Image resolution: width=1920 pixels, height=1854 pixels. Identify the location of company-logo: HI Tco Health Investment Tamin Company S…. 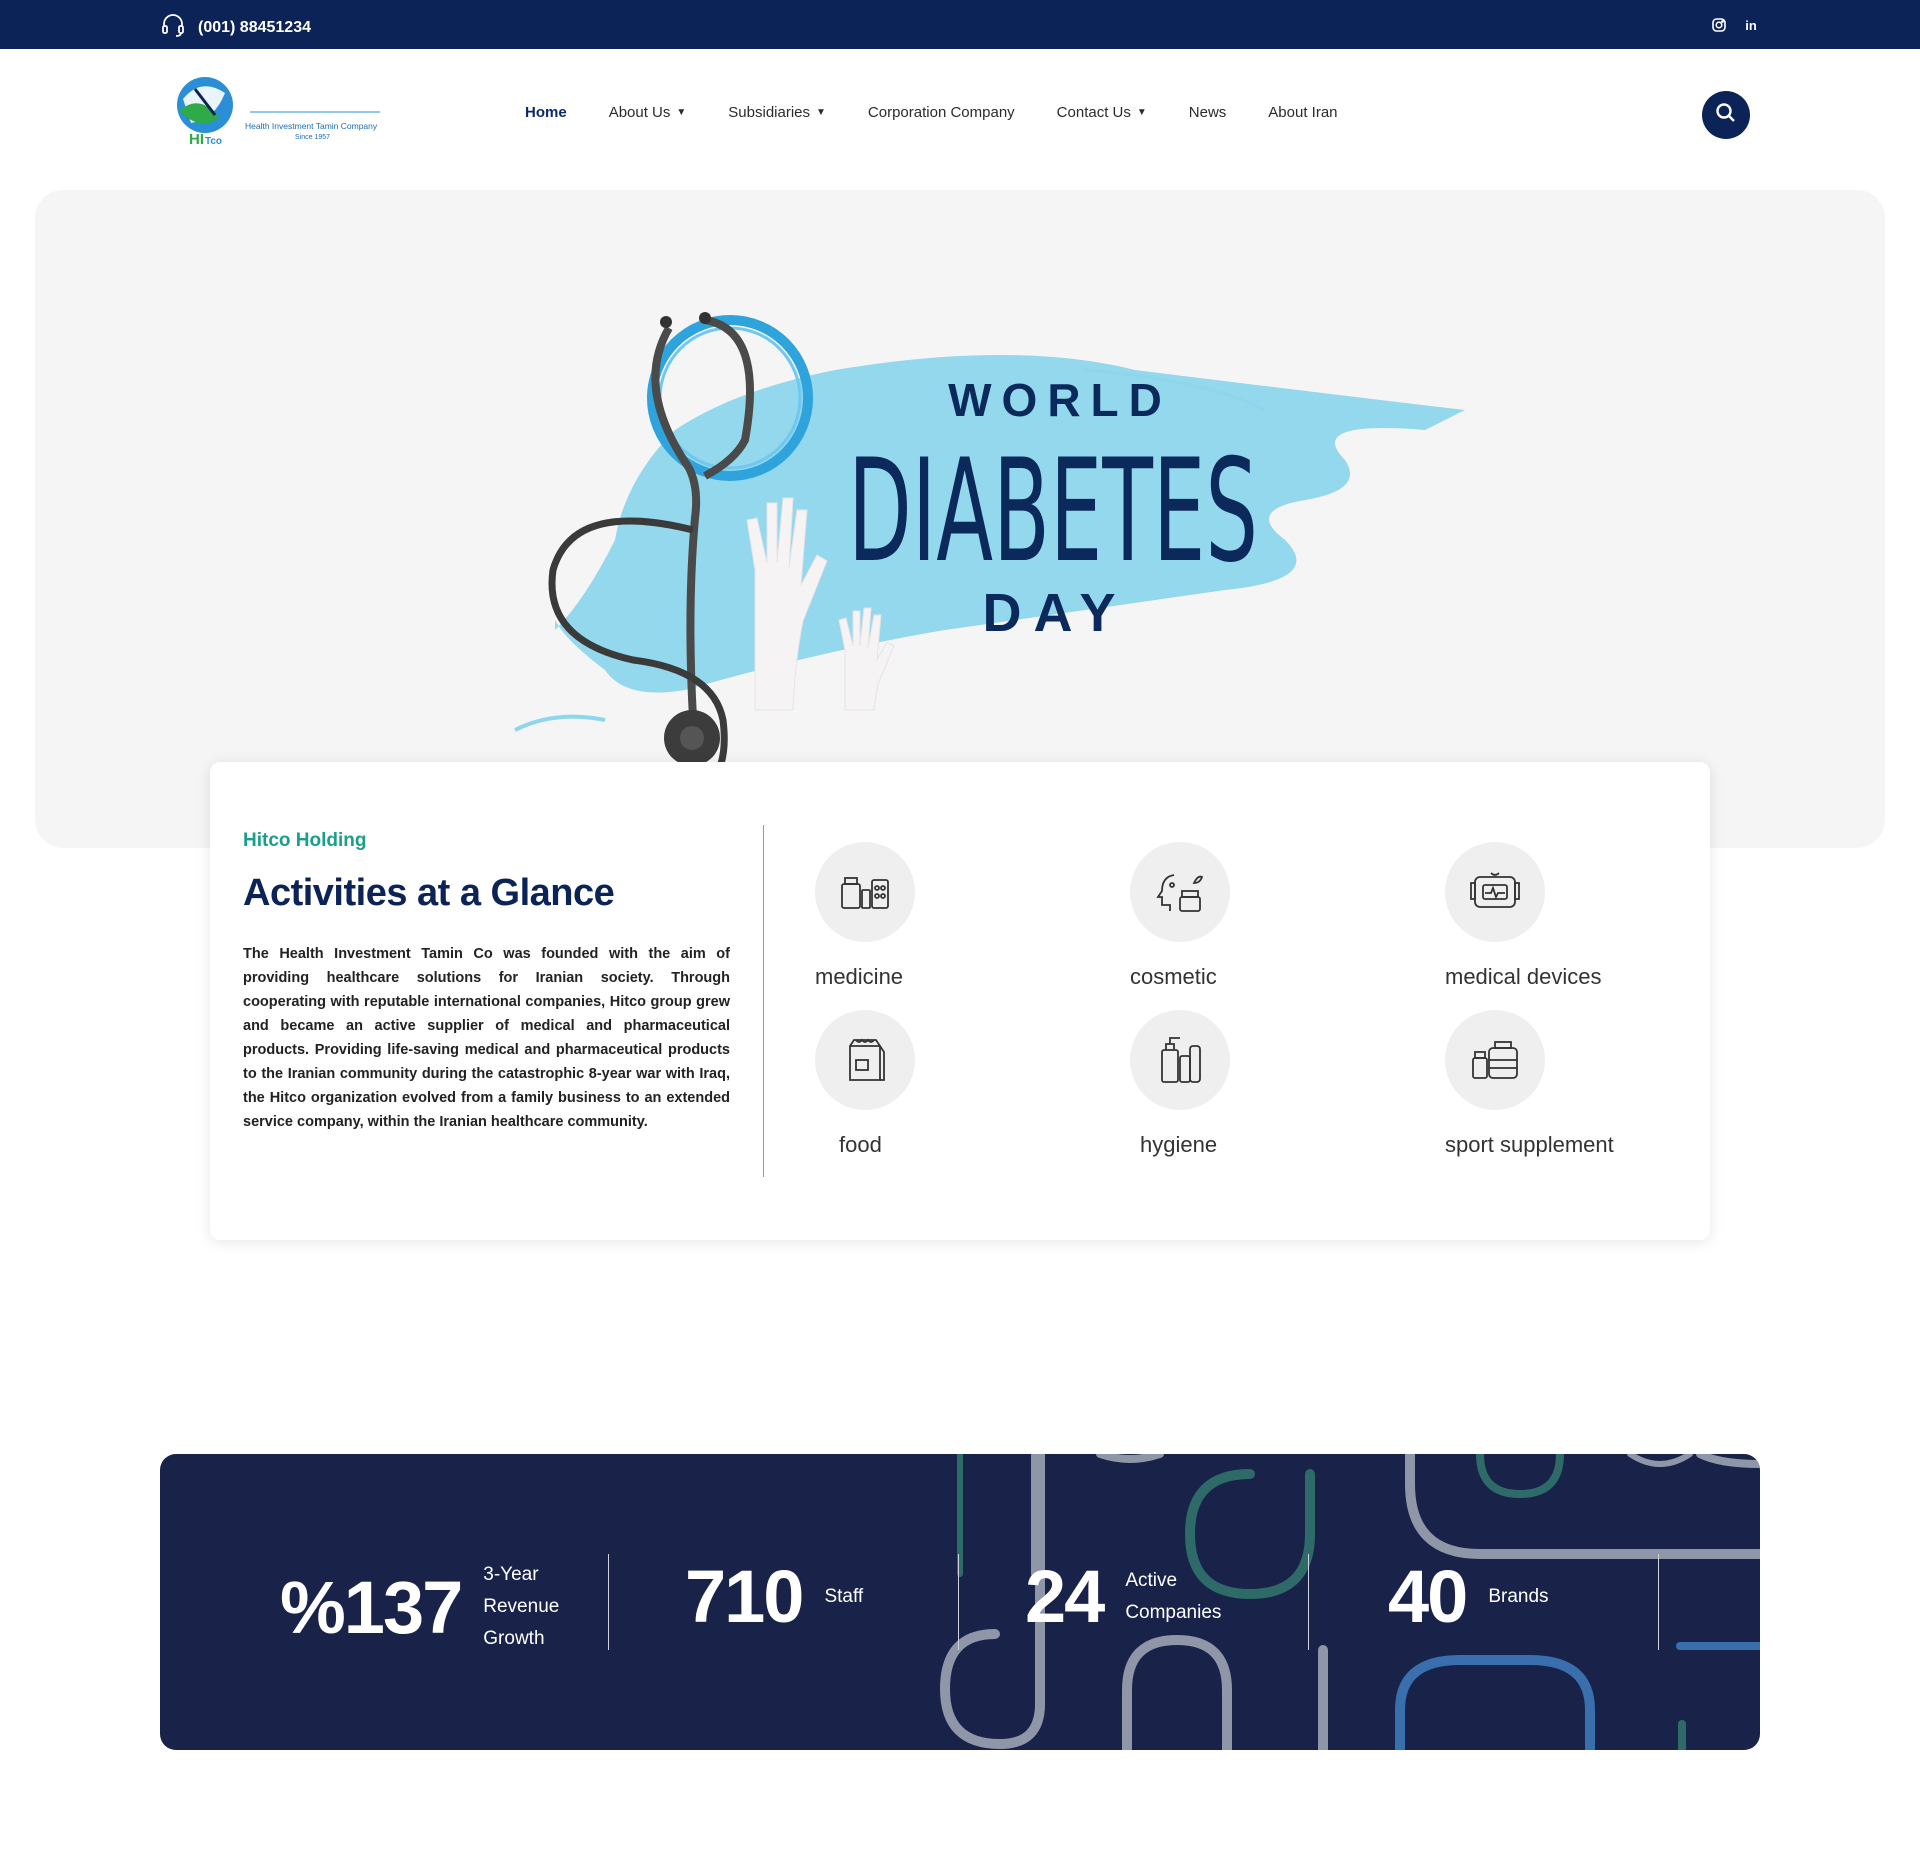
(280, 114).